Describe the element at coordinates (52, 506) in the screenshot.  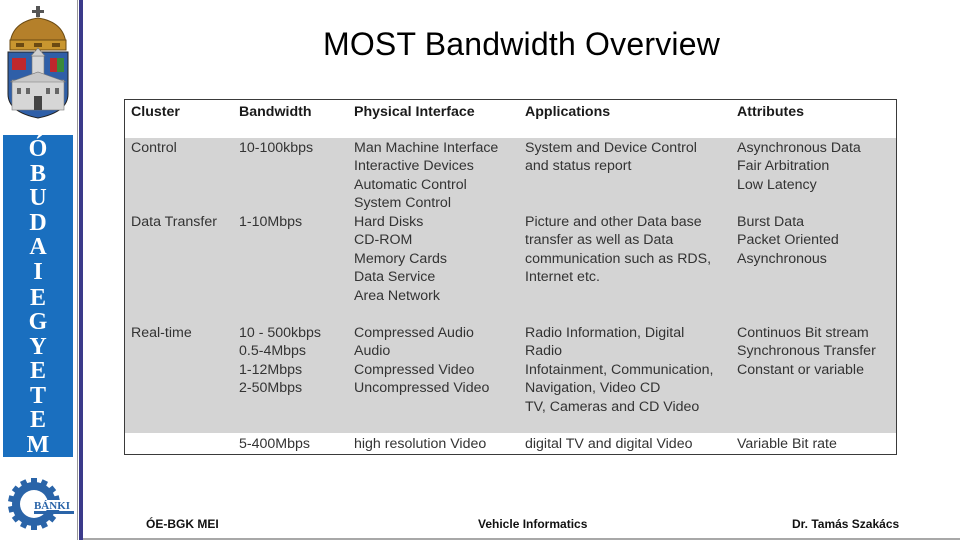
I see `banki-logo-text: BÁNKI` at that location.